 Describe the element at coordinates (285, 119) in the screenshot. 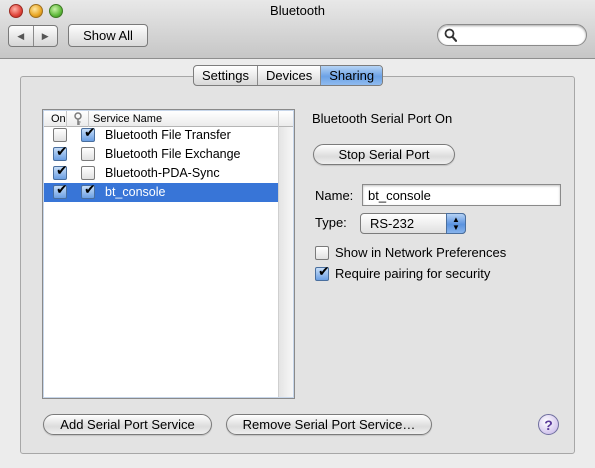

I see `header-corner` at that location.